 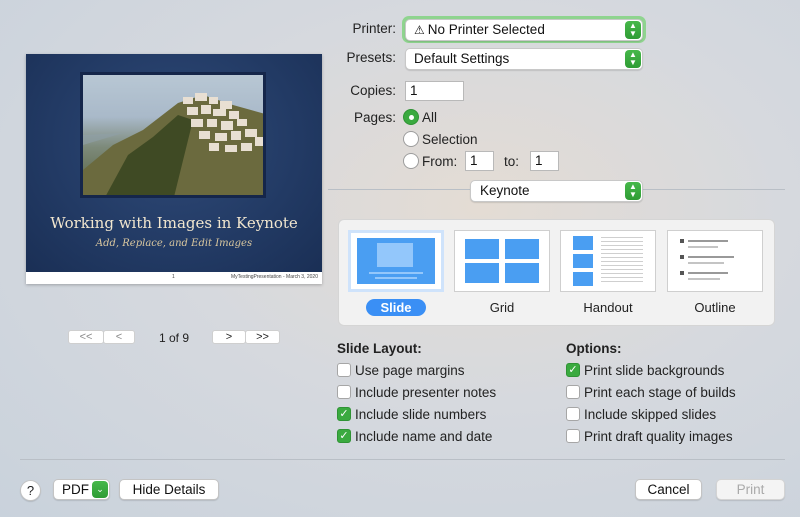 I want to click on slide-layout-glyph, so click(x=396, y=261).